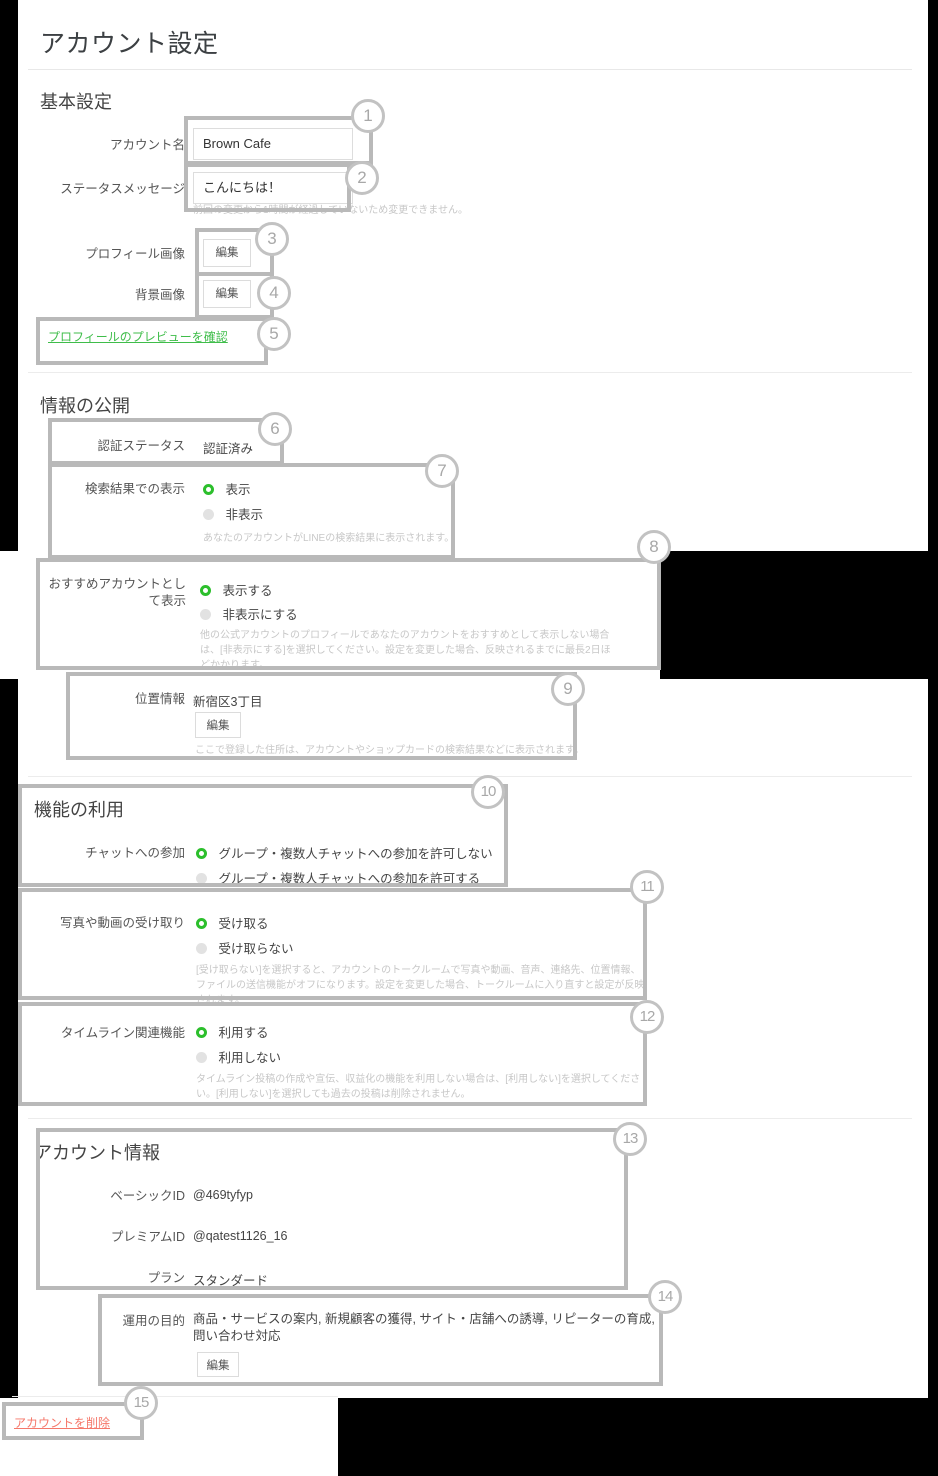  What do you see at coordinates (260, 615) in the screenshot?
I see `radio-label: 非表示にする` at bounding box center [260, 615].